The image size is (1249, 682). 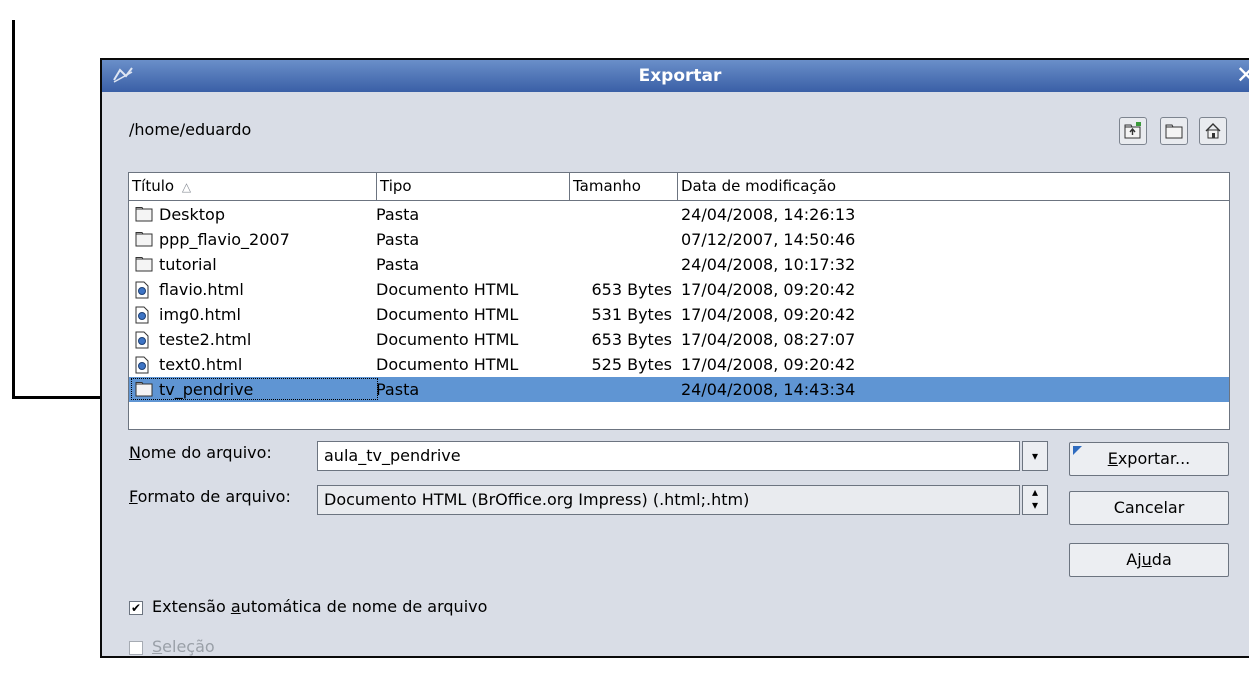 I want to click on auto-extension-label: Extensão automática de nome de arquivo, so click(x=319, y=606).